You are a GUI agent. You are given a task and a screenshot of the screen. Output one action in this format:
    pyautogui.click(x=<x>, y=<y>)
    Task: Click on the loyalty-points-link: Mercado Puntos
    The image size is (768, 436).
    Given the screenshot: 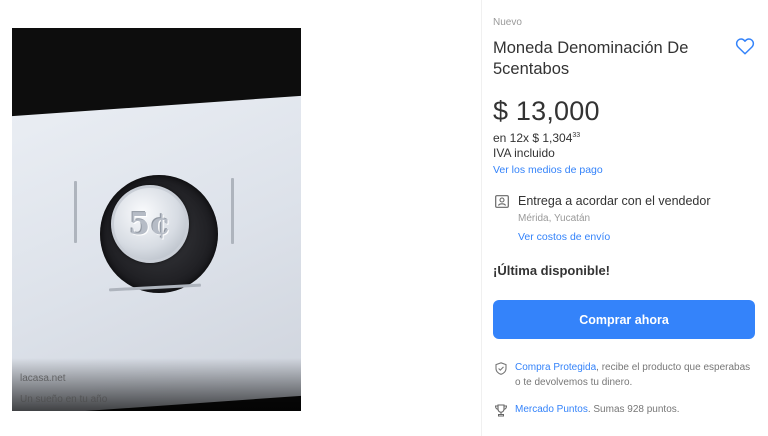 What is the action you would take?
    pyautogui.click(x=551, y=409)
    